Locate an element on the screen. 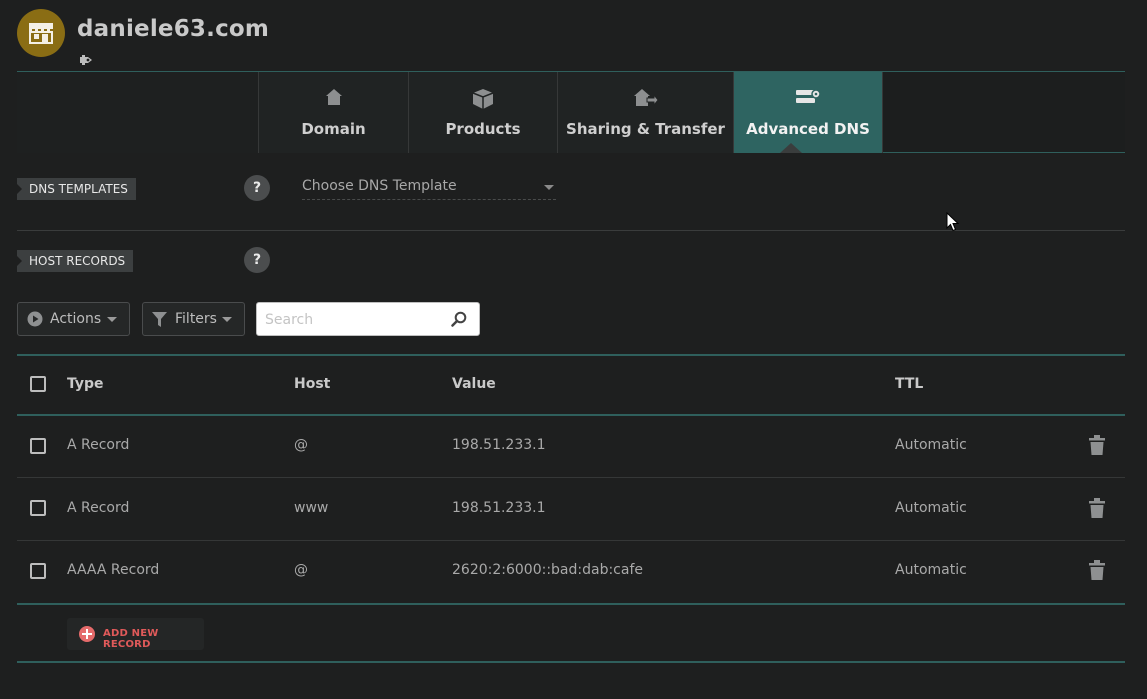  tab-domain: Domain is located at coordinates (334, 112).